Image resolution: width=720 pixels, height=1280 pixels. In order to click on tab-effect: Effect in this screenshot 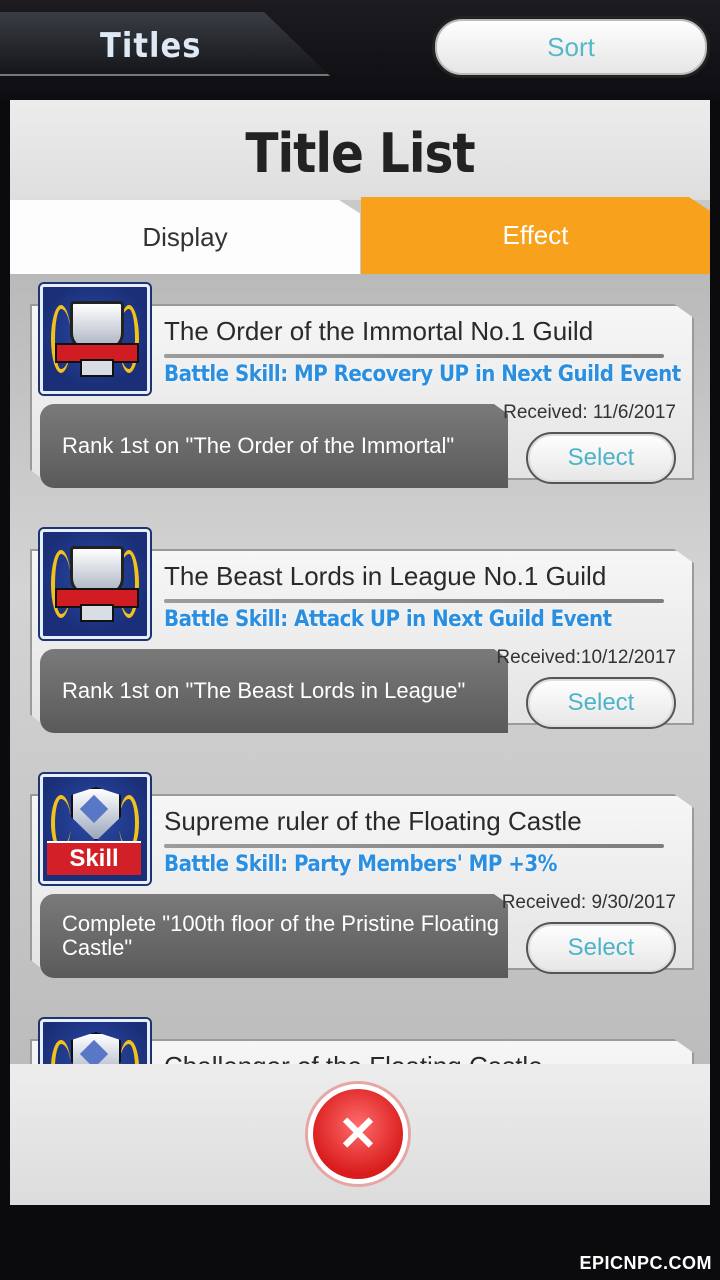, I will do `click(535, 235)`.